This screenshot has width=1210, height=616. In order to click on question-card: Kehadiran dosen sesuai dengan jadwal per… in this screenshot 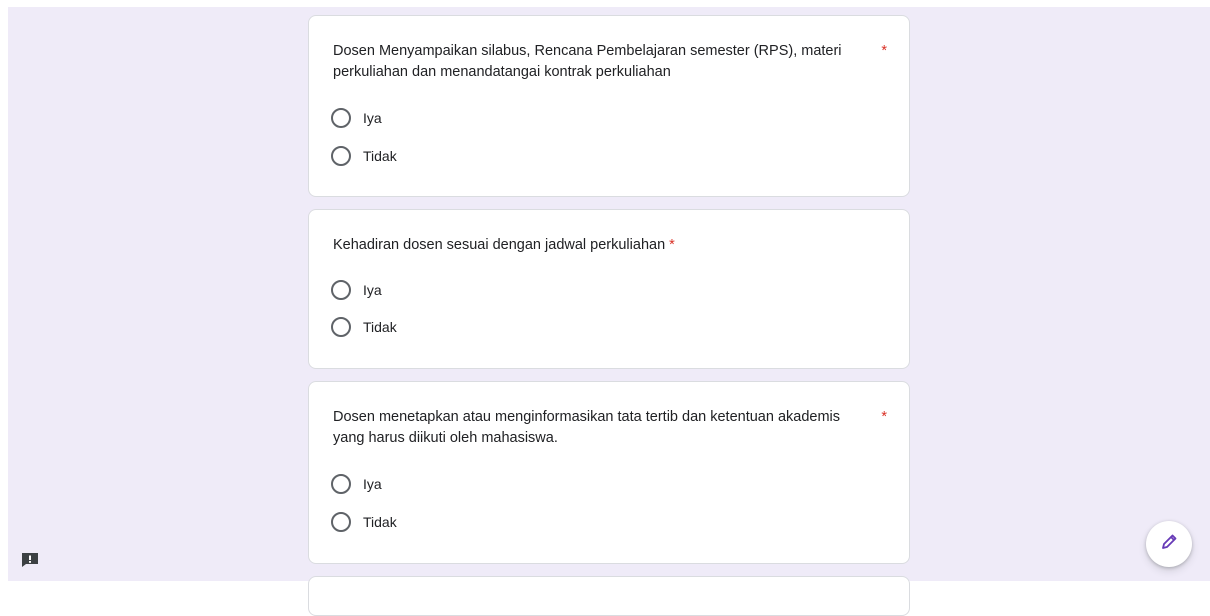, I will do `click(609, 289)`.